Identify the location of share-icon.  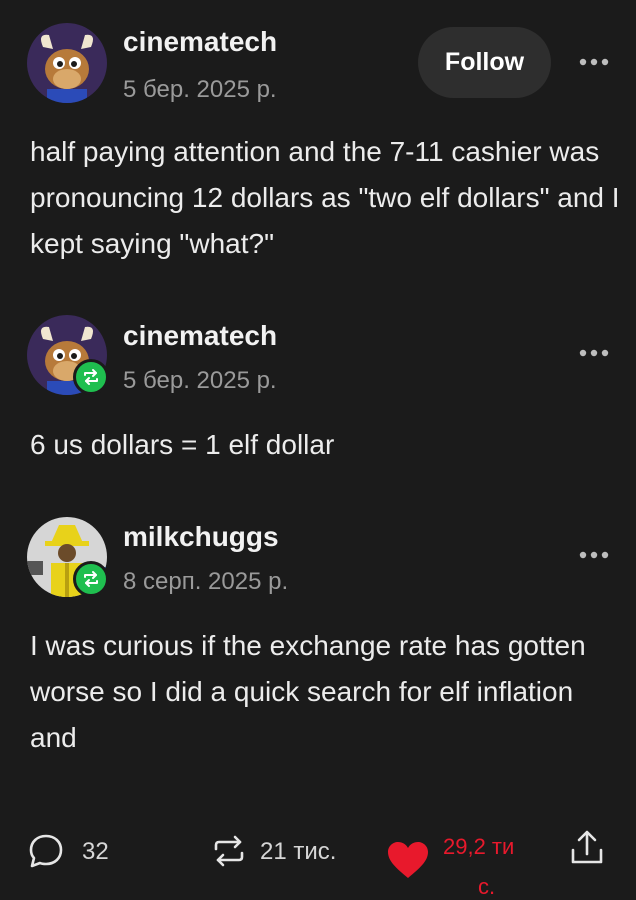
(587, 847).